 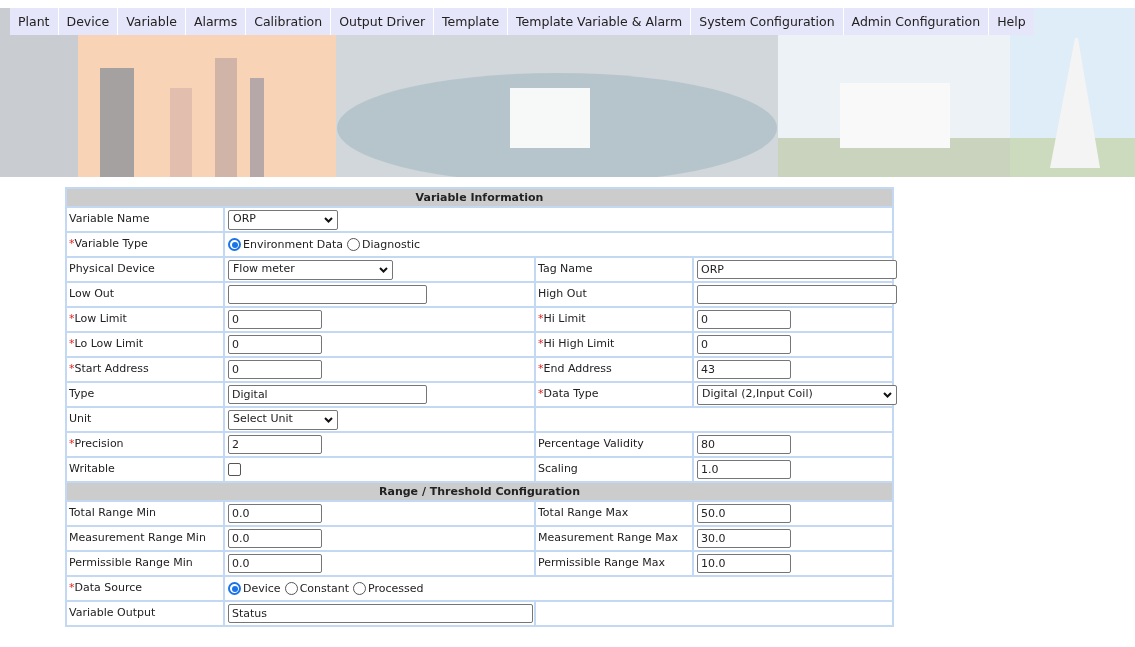 I want to click on field-label: High Out, so click(x=562, y=294).